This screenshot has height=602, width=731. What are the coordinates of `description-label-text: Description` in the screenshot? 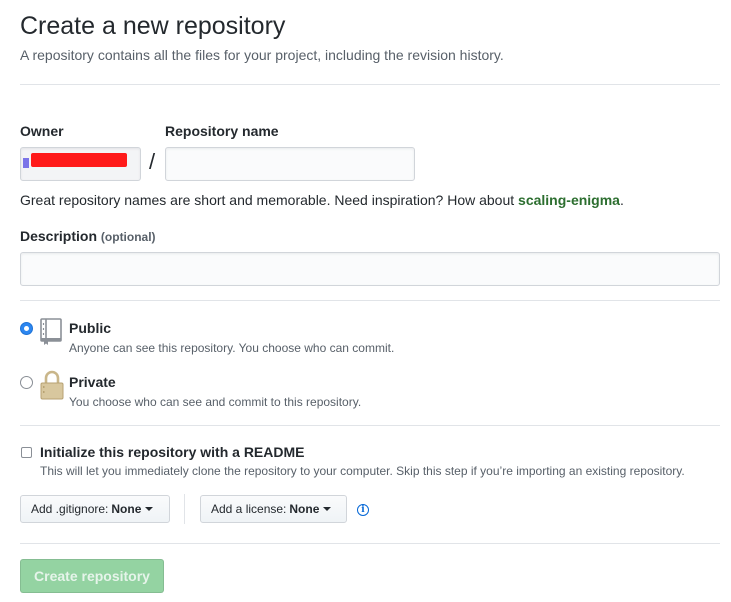 It's located at (59, 236).